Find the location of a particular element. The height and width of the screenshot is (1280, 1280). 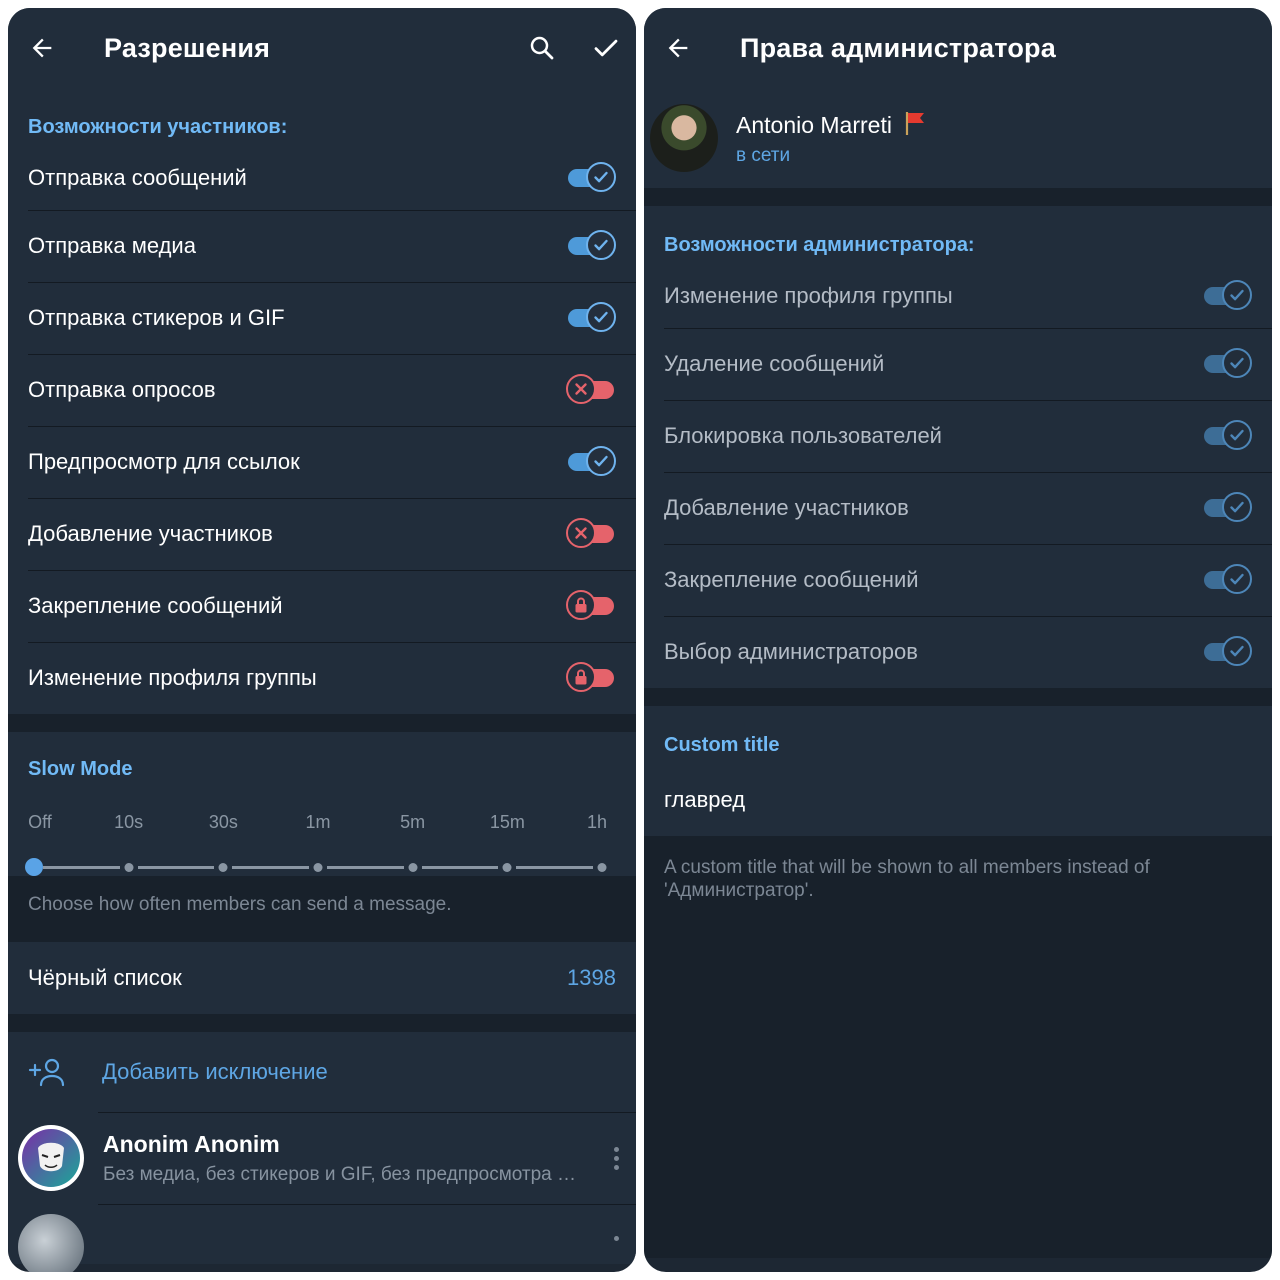

permission-row: Добавление участников is located at coordinates (322, 534).